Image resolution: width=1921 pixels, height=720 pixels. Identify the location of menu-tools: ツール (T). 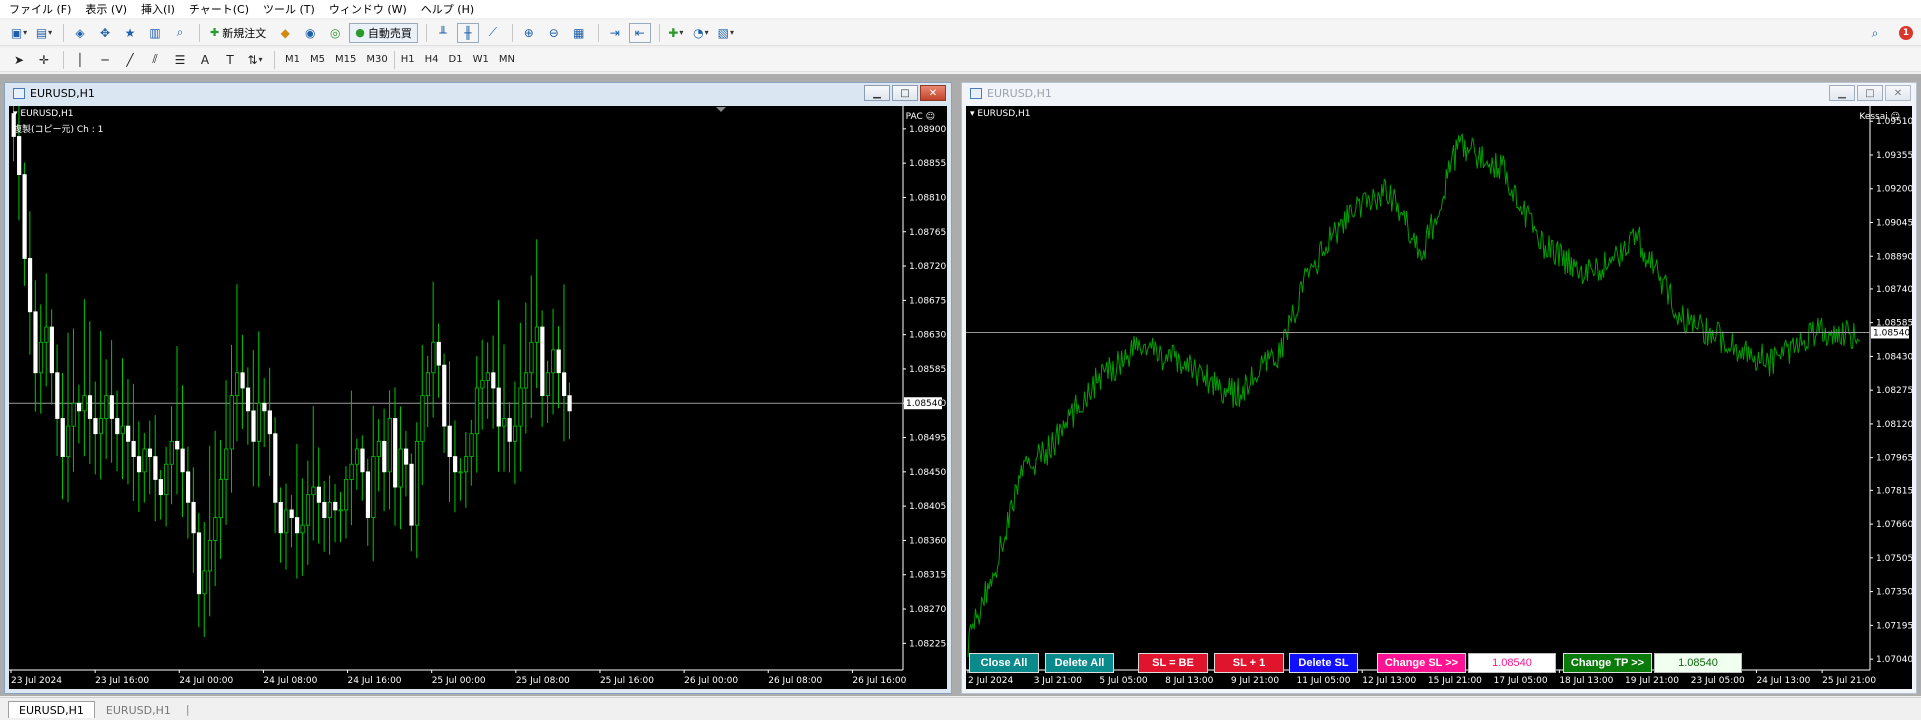
(291, 9).